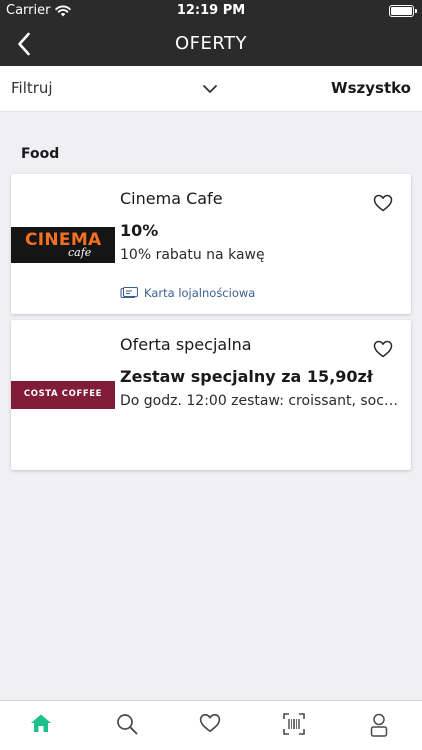 This screenshot has width=422, height=750. What do you see at coordinates (41, 723) in the screenshot?
I see `home-icon` at bounding box center [41, 723].